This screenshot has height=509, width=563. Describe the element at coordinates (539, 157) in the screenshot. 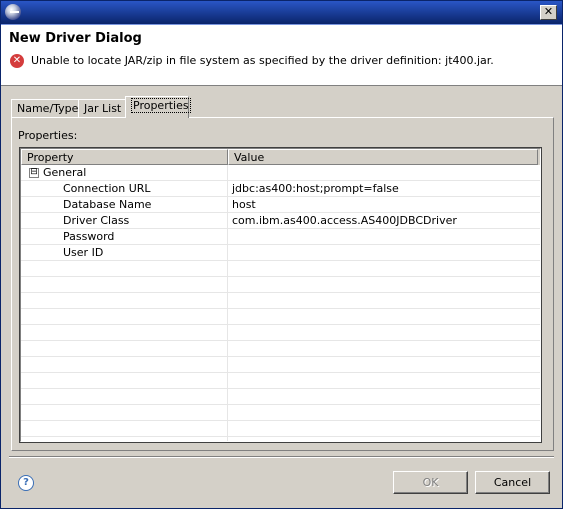

I see `header-gap` at that location.